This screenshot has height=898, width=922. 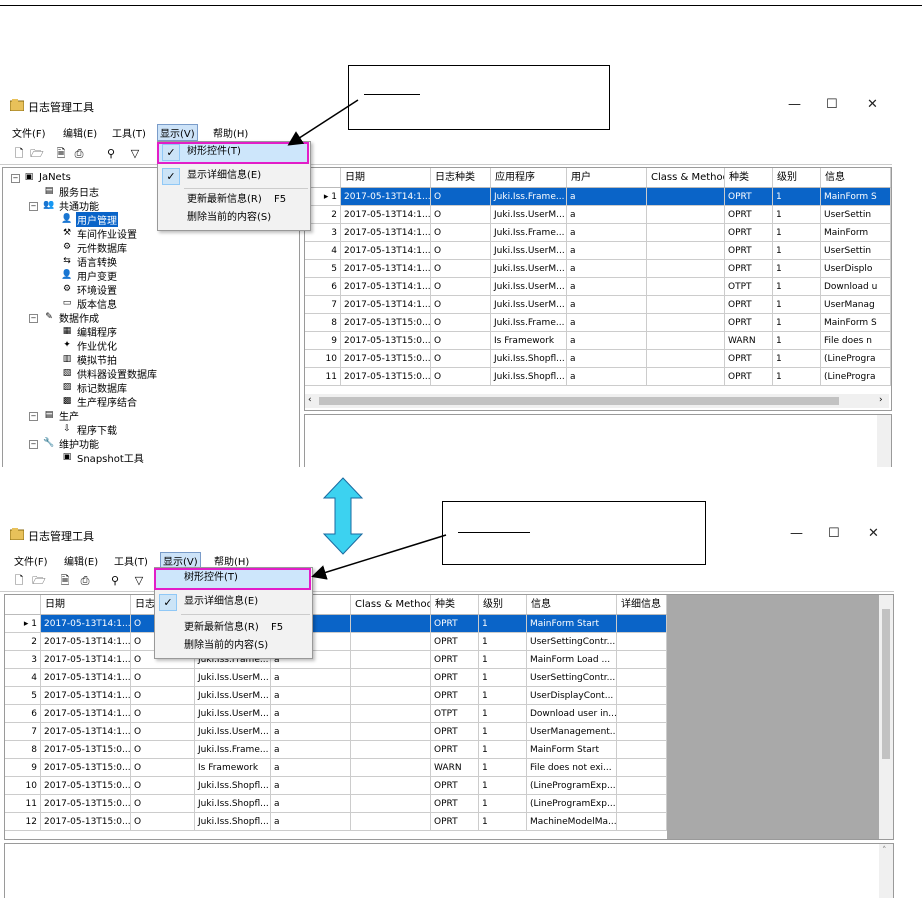 What do you see at coordinates (323, 122) in the screenshot?
I see `callout-arrow-top` at bounding box center [323, 122].